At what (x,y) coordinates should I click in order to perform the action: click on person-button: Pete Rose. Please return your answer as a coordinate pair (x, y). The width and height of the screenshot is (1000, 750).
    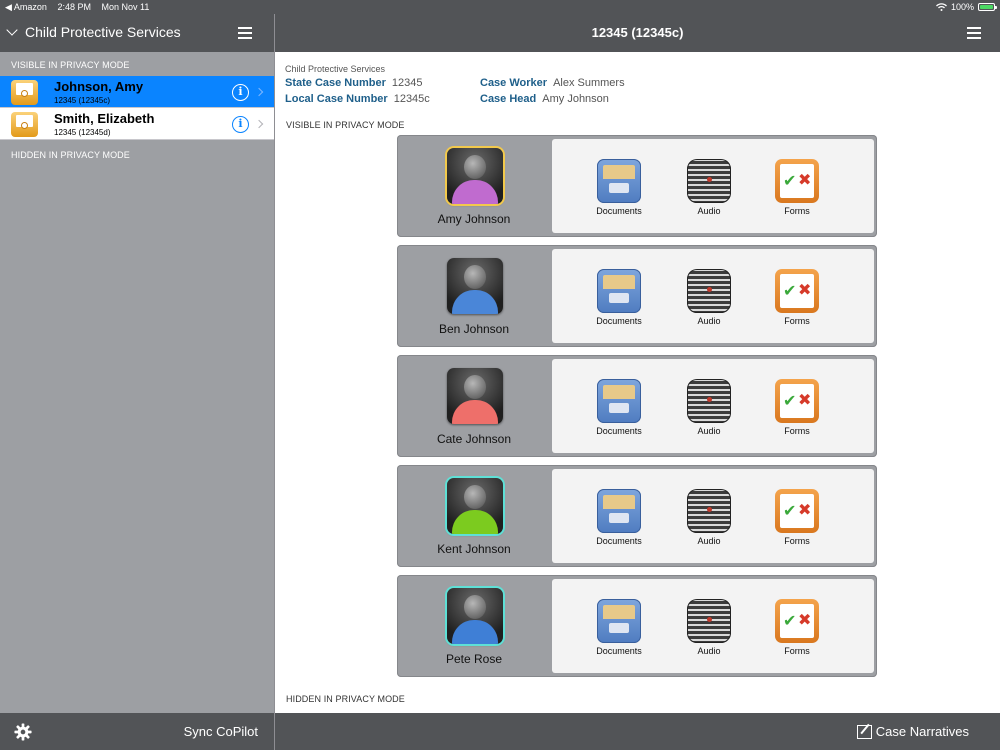
    Looking at the image, I should click on (474, 626).